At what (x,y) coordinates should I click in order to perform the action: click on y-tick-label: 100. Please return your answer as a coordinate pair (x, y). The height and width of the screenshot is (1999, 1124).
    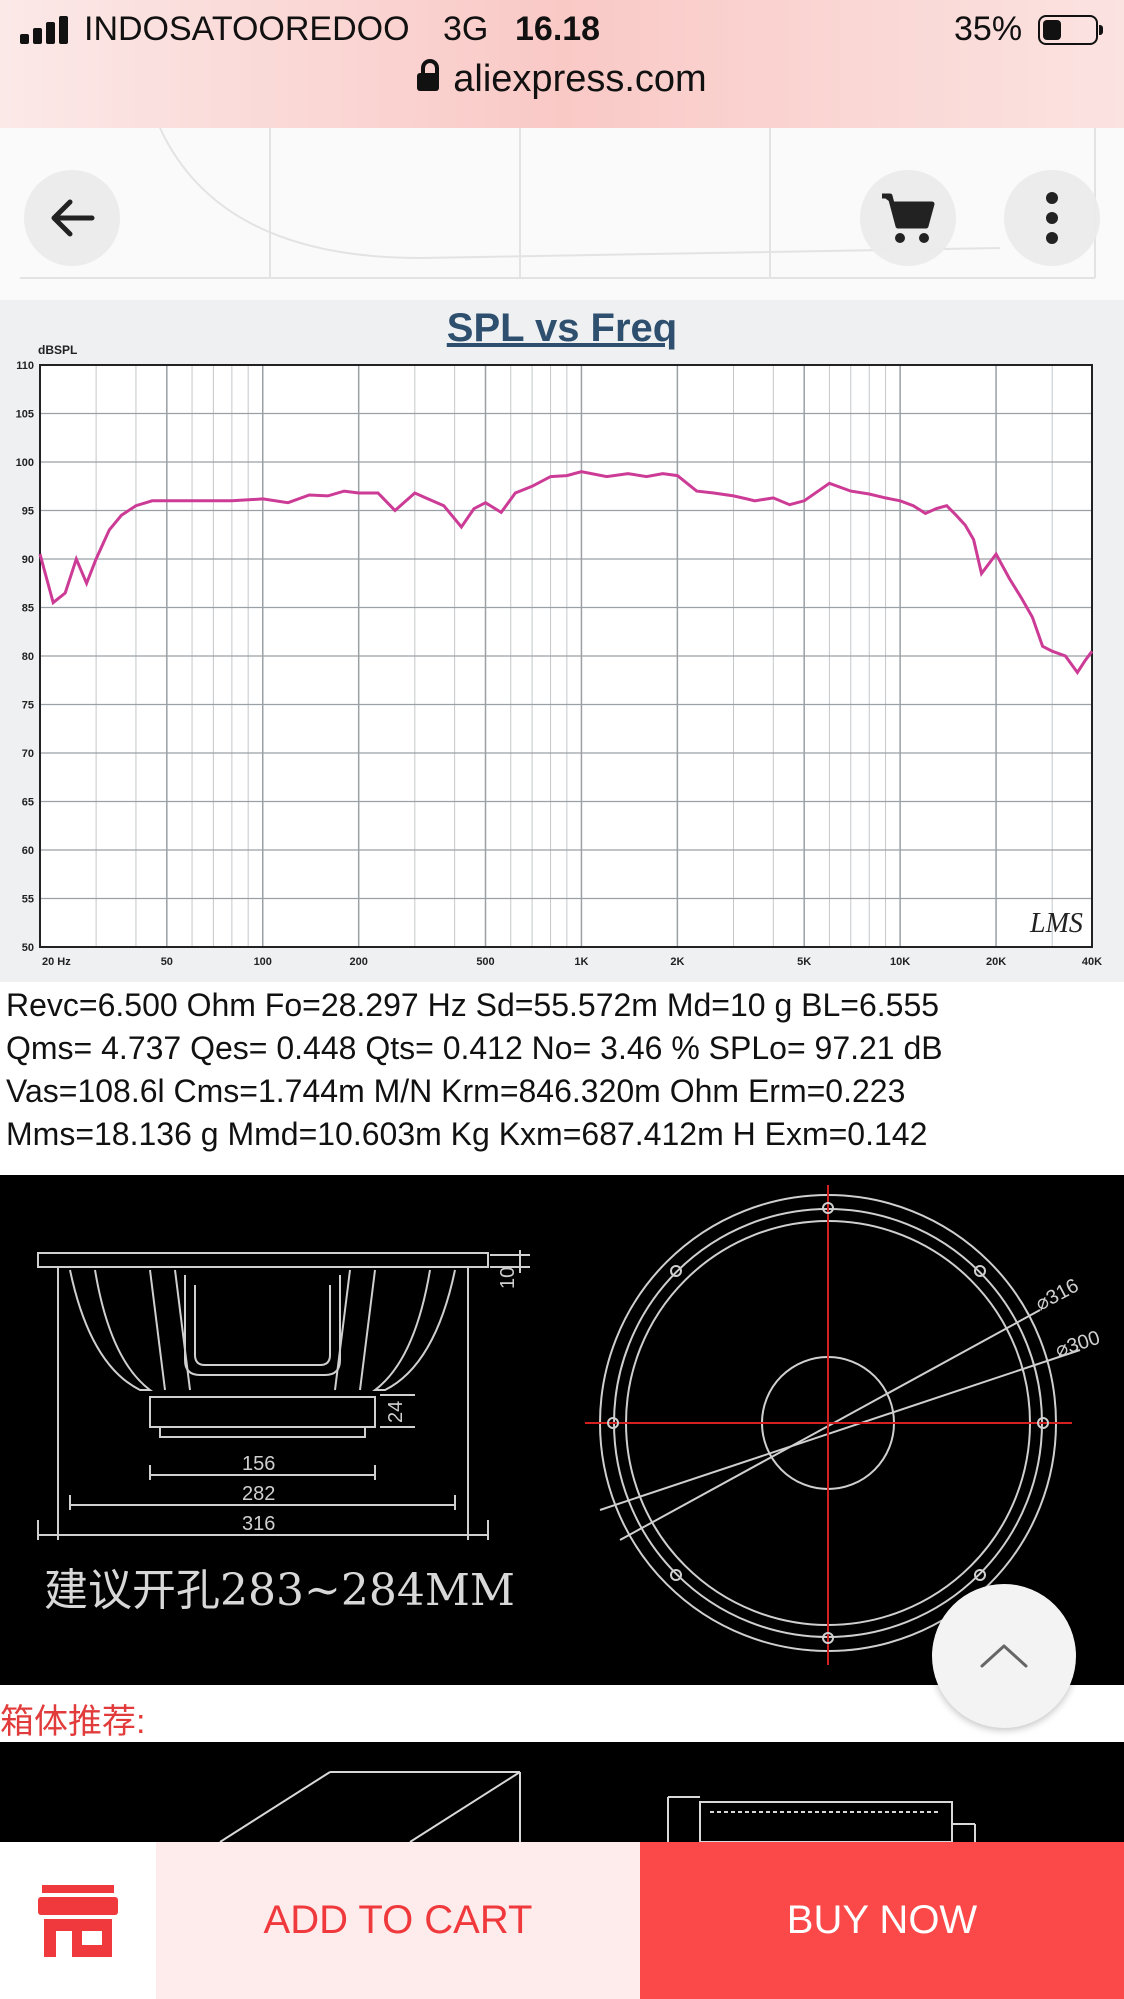
    Looking at the image, I should click on (25, 463).